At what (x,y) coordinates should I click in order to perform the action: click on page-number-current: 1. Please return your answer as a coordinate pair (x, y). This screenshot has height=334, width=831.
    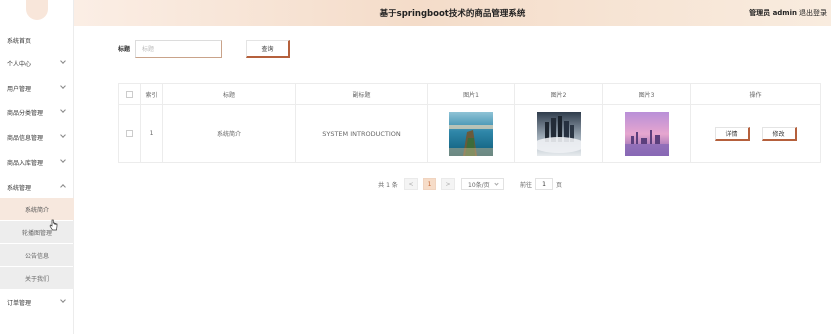
    Looking at the image, I should click on (429, 184).